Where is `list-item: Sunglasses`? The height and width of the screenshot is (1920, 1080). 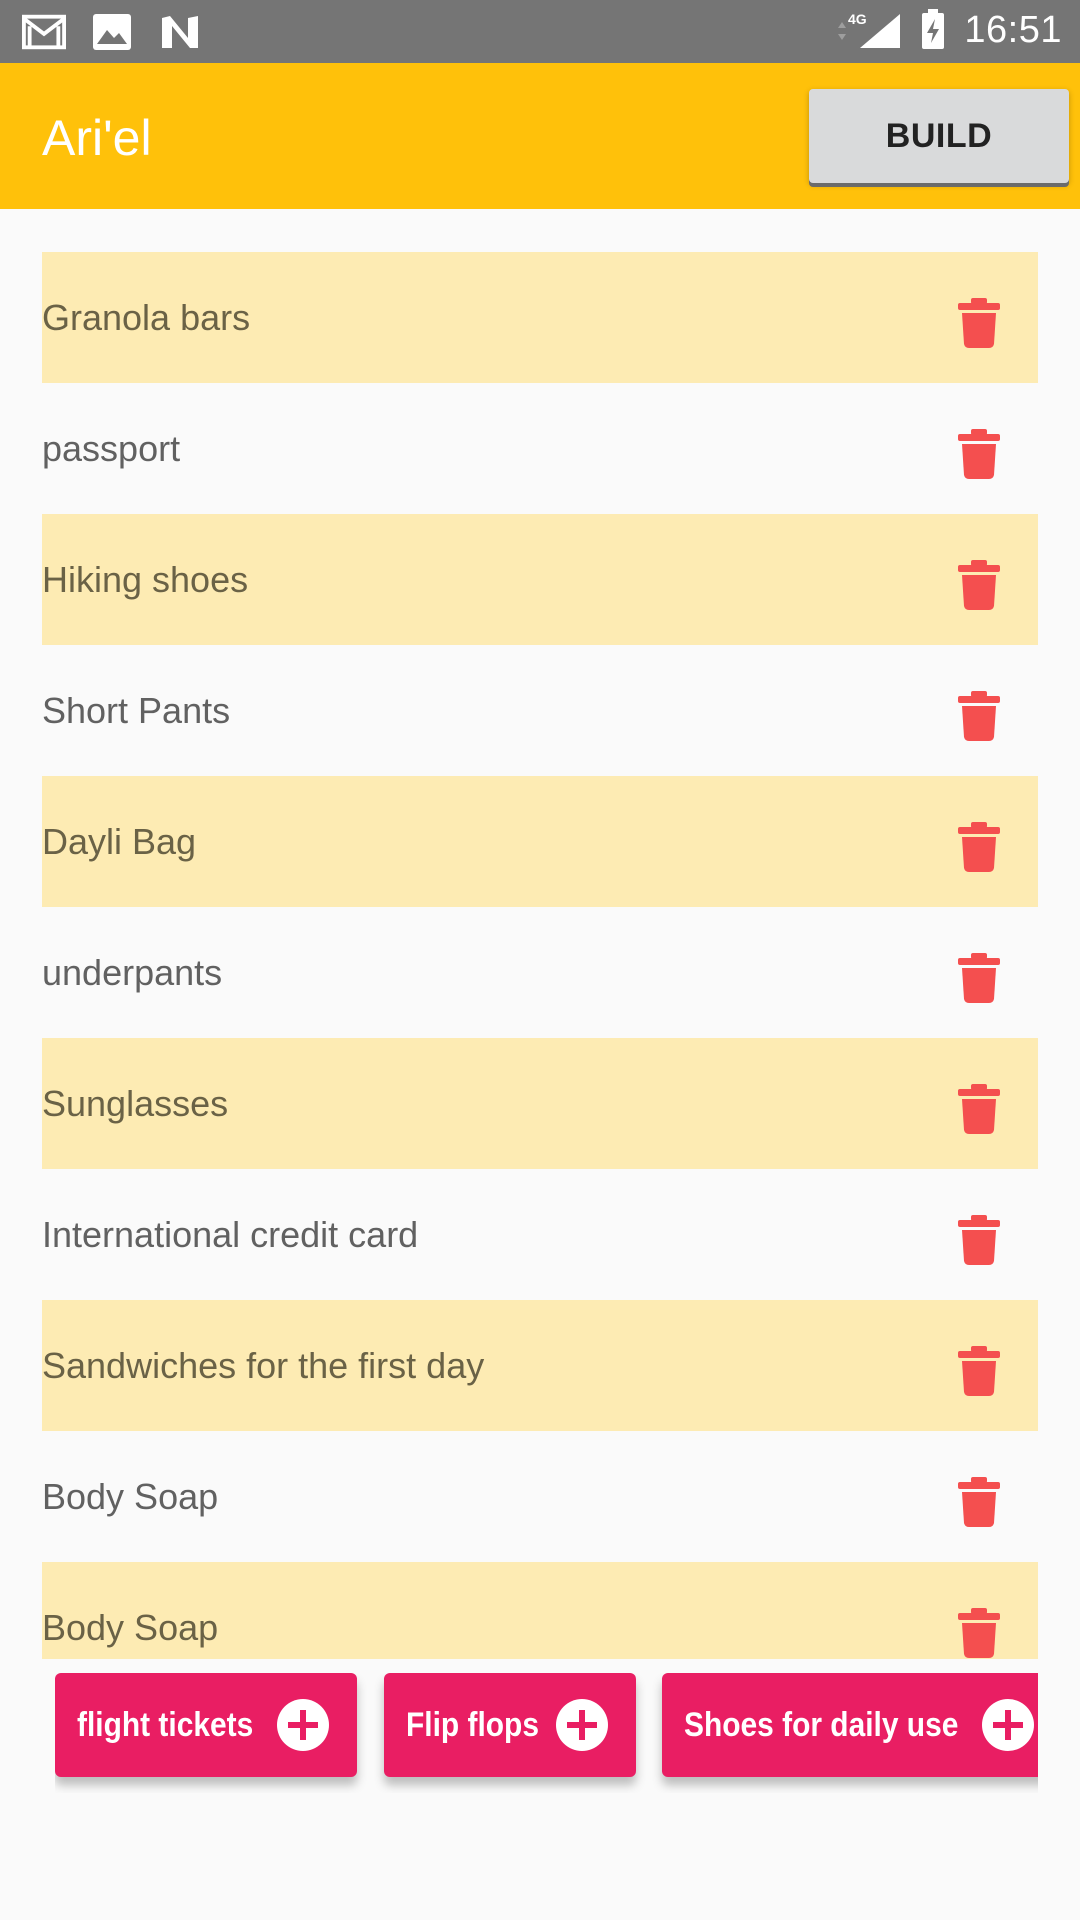
list-item: Sunglasses is located at coordinates (540, 1103).